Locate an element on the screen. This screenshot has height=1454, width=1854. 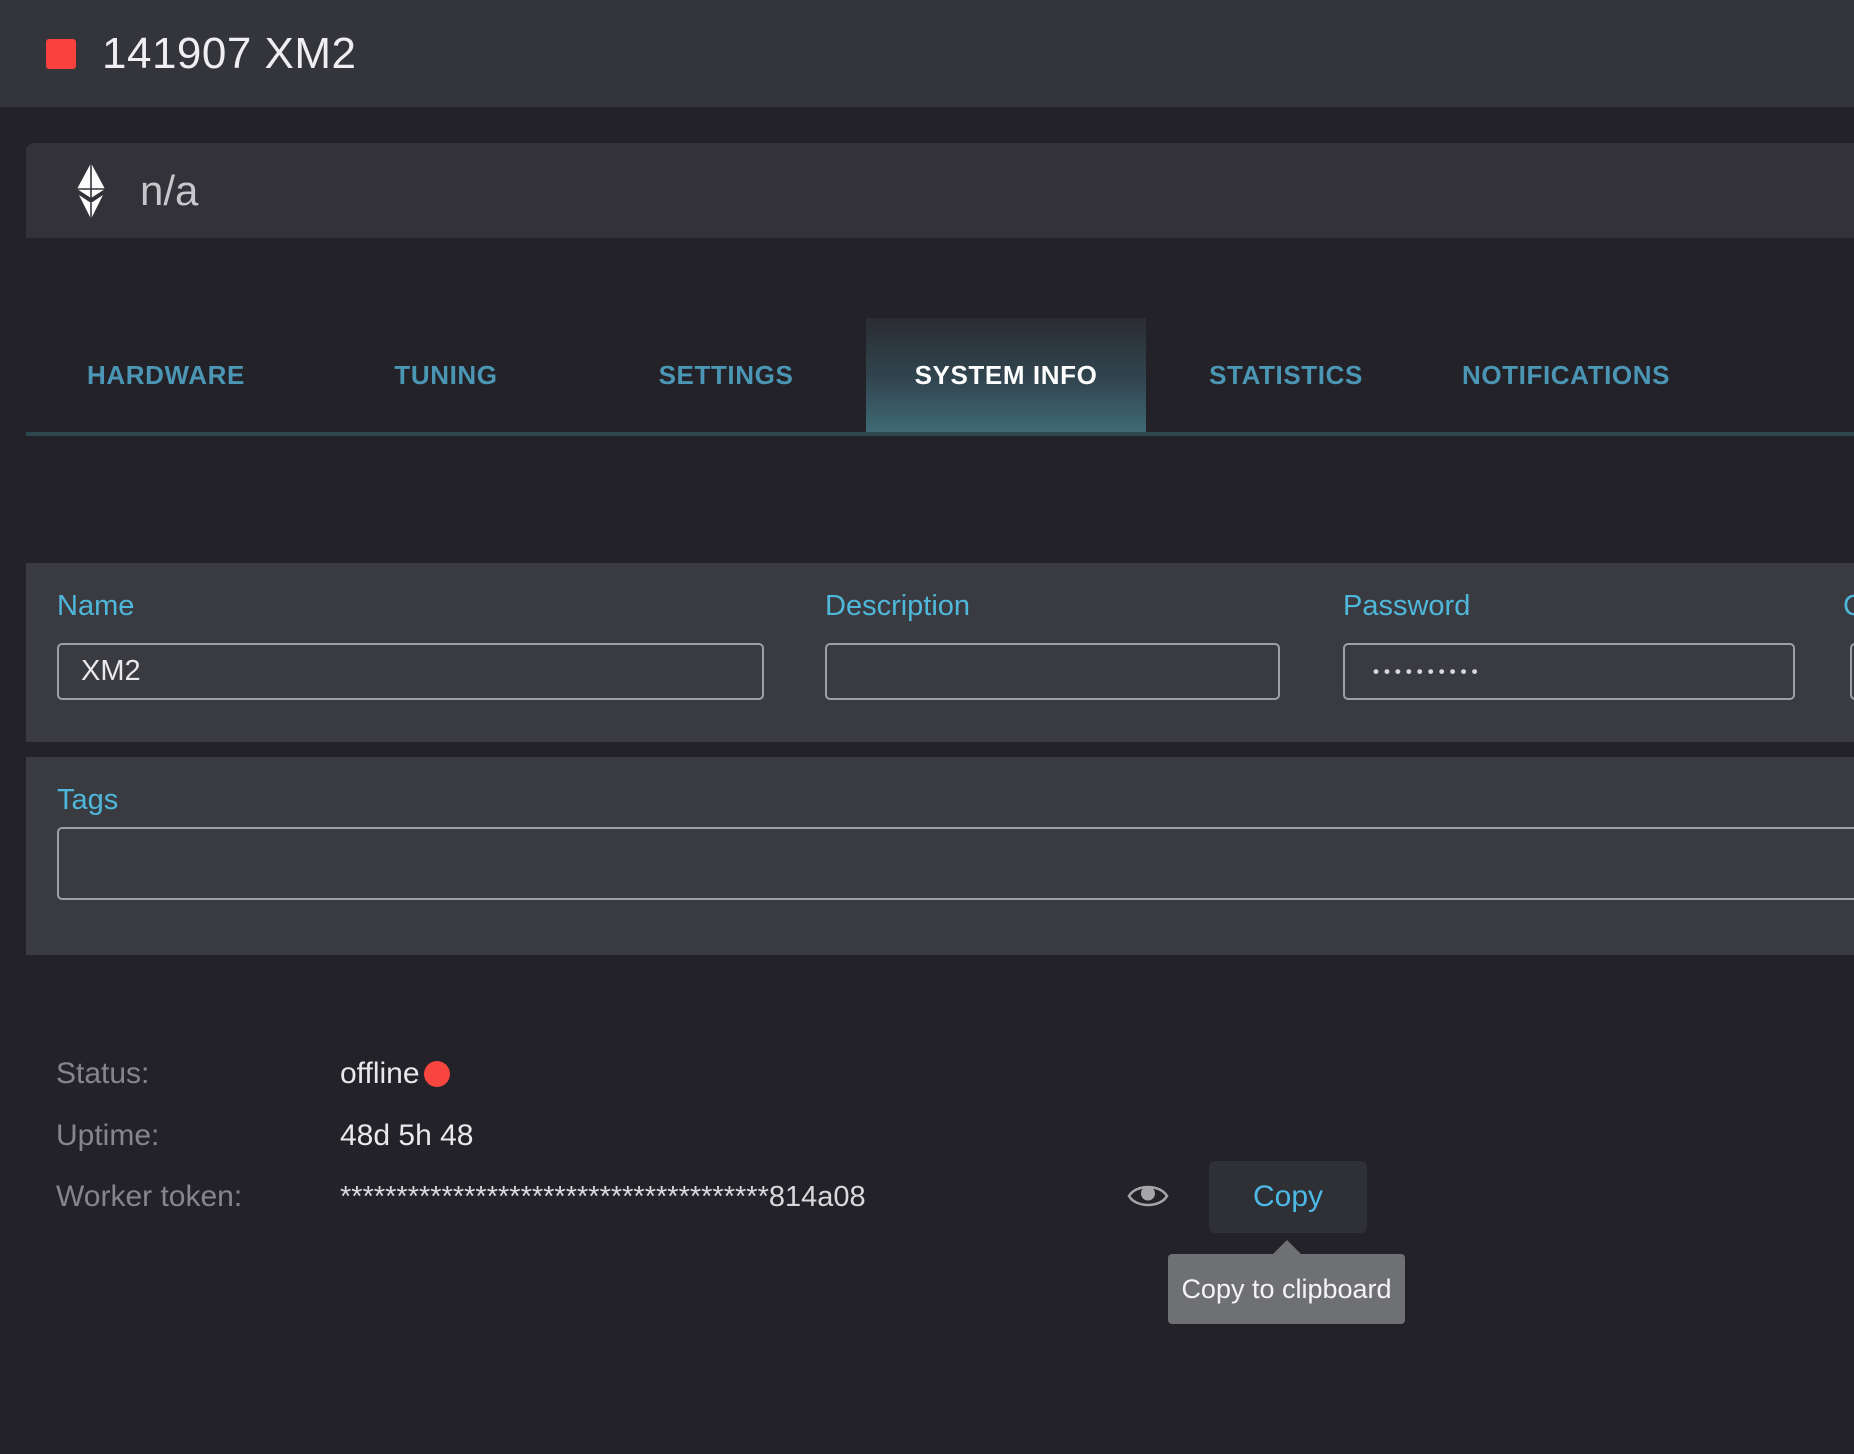
copy-token-button: Copy is located at coordinates (1288, 1197).